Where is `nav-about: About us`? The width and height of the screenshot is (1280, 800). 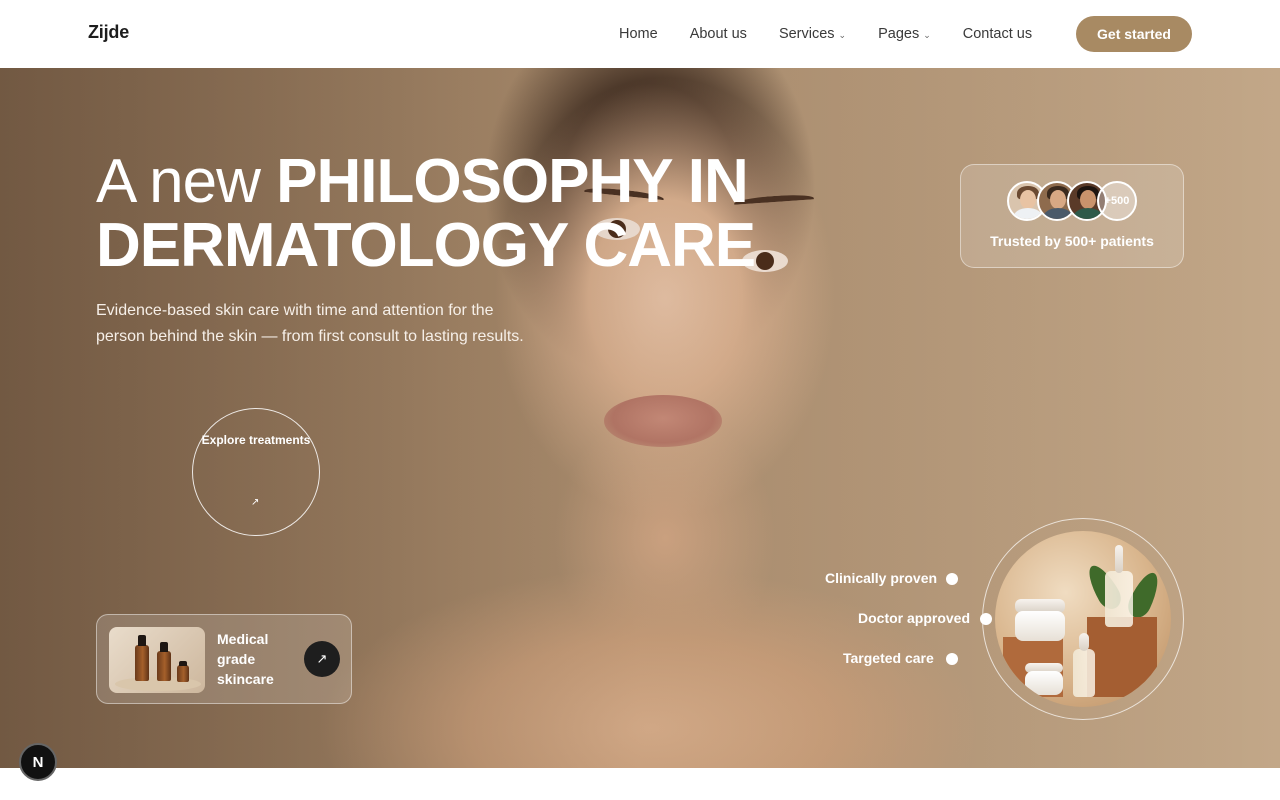 nav-about: About us is located at coordinates (718, 34).